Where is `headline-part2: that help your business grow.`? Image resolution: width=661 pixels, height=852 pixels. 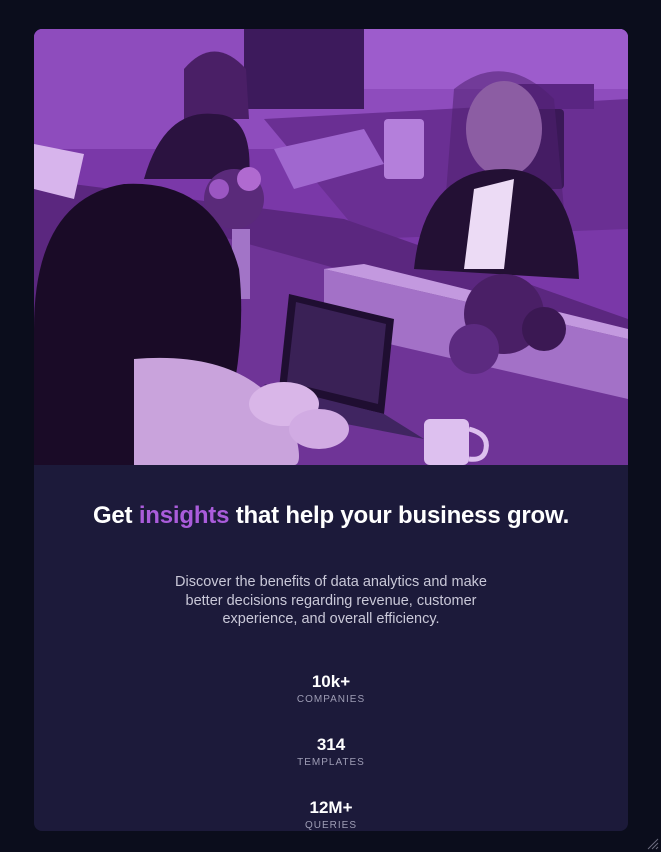
headline-part2: that help your business grow. is located at coordinates (399, 515).